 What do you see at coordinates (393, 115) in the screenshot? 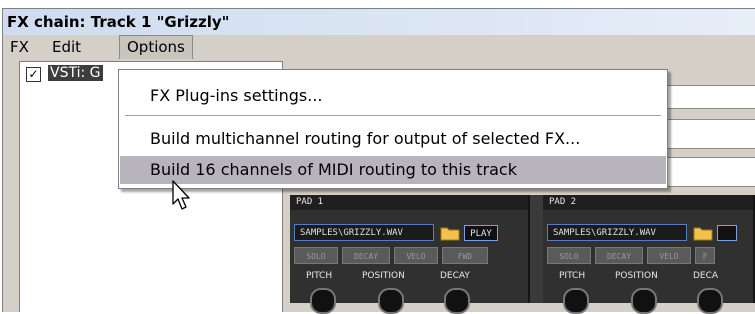
I see `menu-separator` at bounding box center [393, 115].